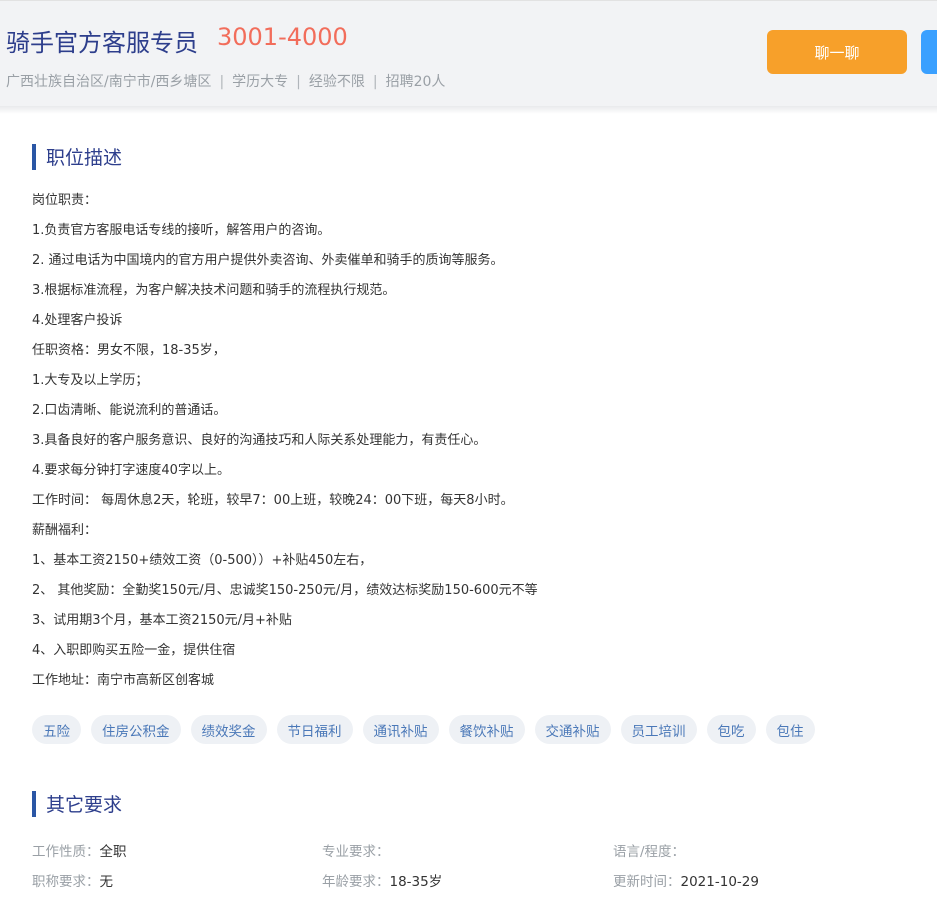  I want to click on salary-range: 3001-4000, so click(282, 37).